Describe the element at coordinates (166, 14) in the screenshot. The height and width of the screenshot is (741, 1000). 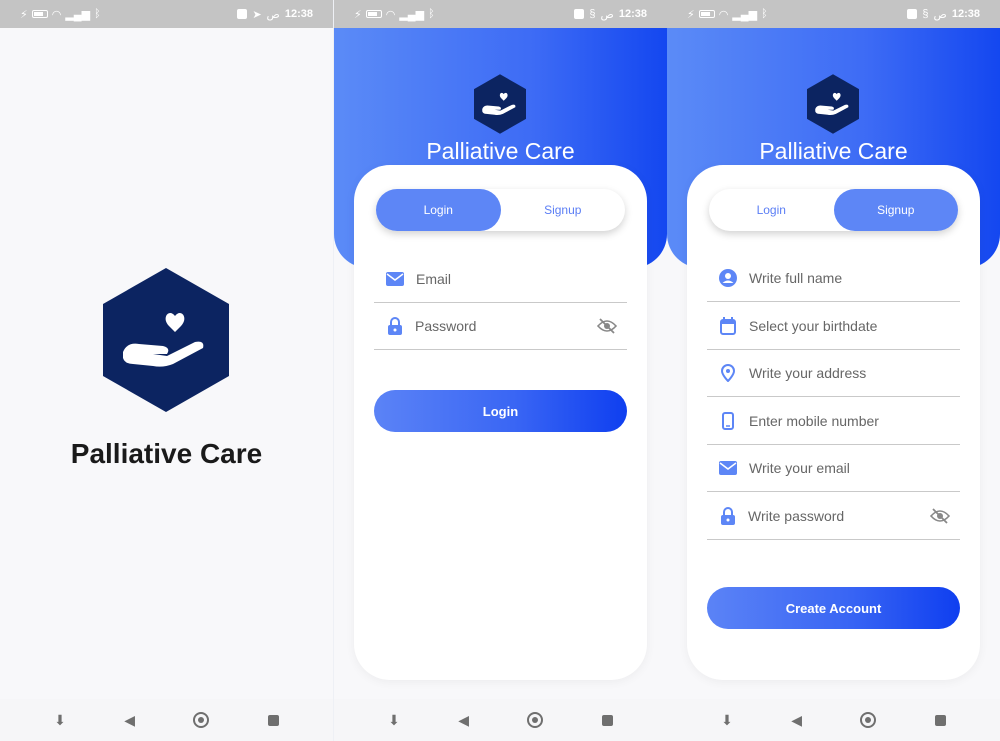
I see `status-bar: ⚡ ◠ ▂▄▆ ᛒ ➤ ص 12:38` at that location.